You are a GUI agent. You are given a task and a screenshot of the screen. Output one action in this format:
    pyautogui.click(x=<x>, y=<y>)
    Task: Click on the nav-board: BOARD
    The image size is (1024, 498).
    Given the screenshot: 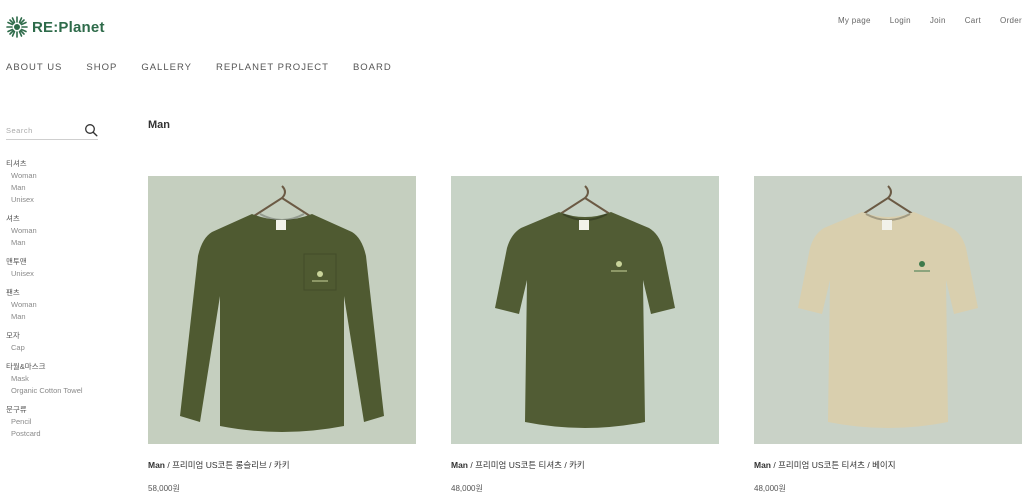 What is the action you would take?
    pyautogui.click(x=372, y=67)
    